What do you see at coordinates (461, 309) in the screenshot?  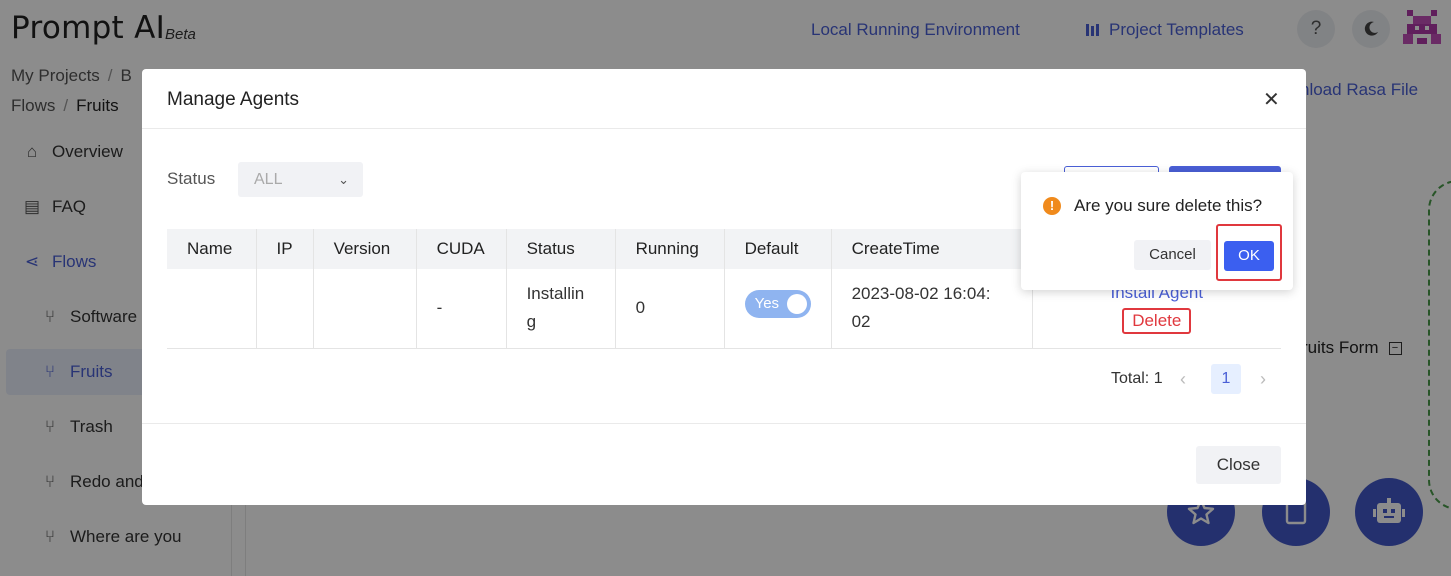 I see `cell-cuda: -` at bounding box center [461, 309].